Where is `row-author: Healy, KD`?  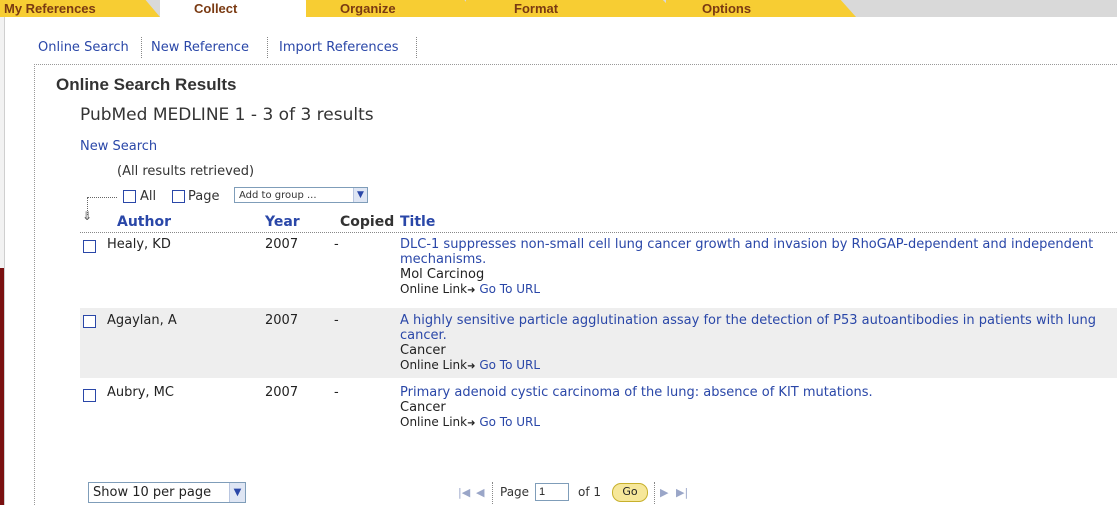 row-author: Healy, KD is located at coordinates (139, 244).